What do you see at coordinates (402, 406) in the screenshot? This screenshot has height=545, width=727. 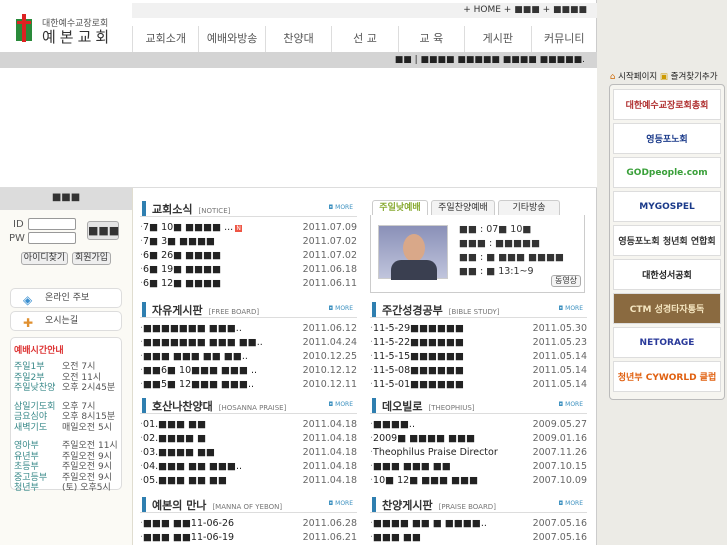 I see `board-title: 데오빌로` at bounding box center [402, 406].